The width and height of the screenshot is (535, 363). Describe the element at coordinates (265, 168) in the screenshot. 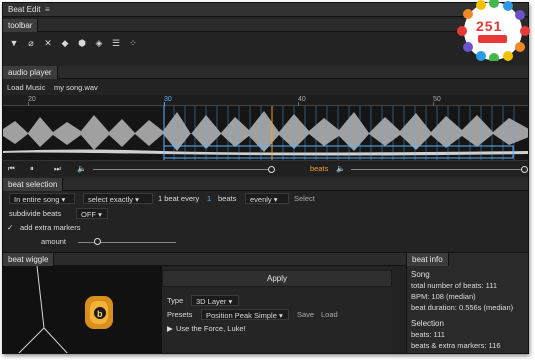

I see `transport-bar: ⏮ ⏸ ⏭ 🔈 beats 🔈` at that location.